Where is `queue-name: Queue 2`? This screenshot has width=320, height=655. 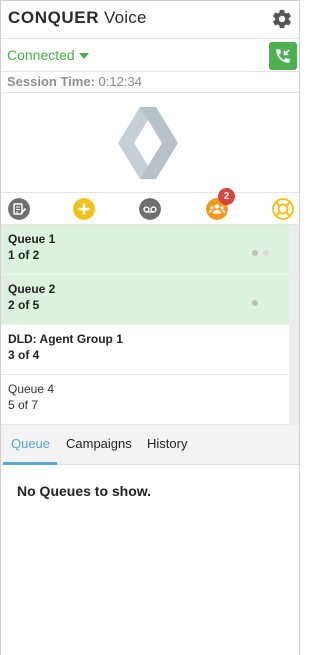 queue-name: Queue 2 is located at coordinates (32, 289).